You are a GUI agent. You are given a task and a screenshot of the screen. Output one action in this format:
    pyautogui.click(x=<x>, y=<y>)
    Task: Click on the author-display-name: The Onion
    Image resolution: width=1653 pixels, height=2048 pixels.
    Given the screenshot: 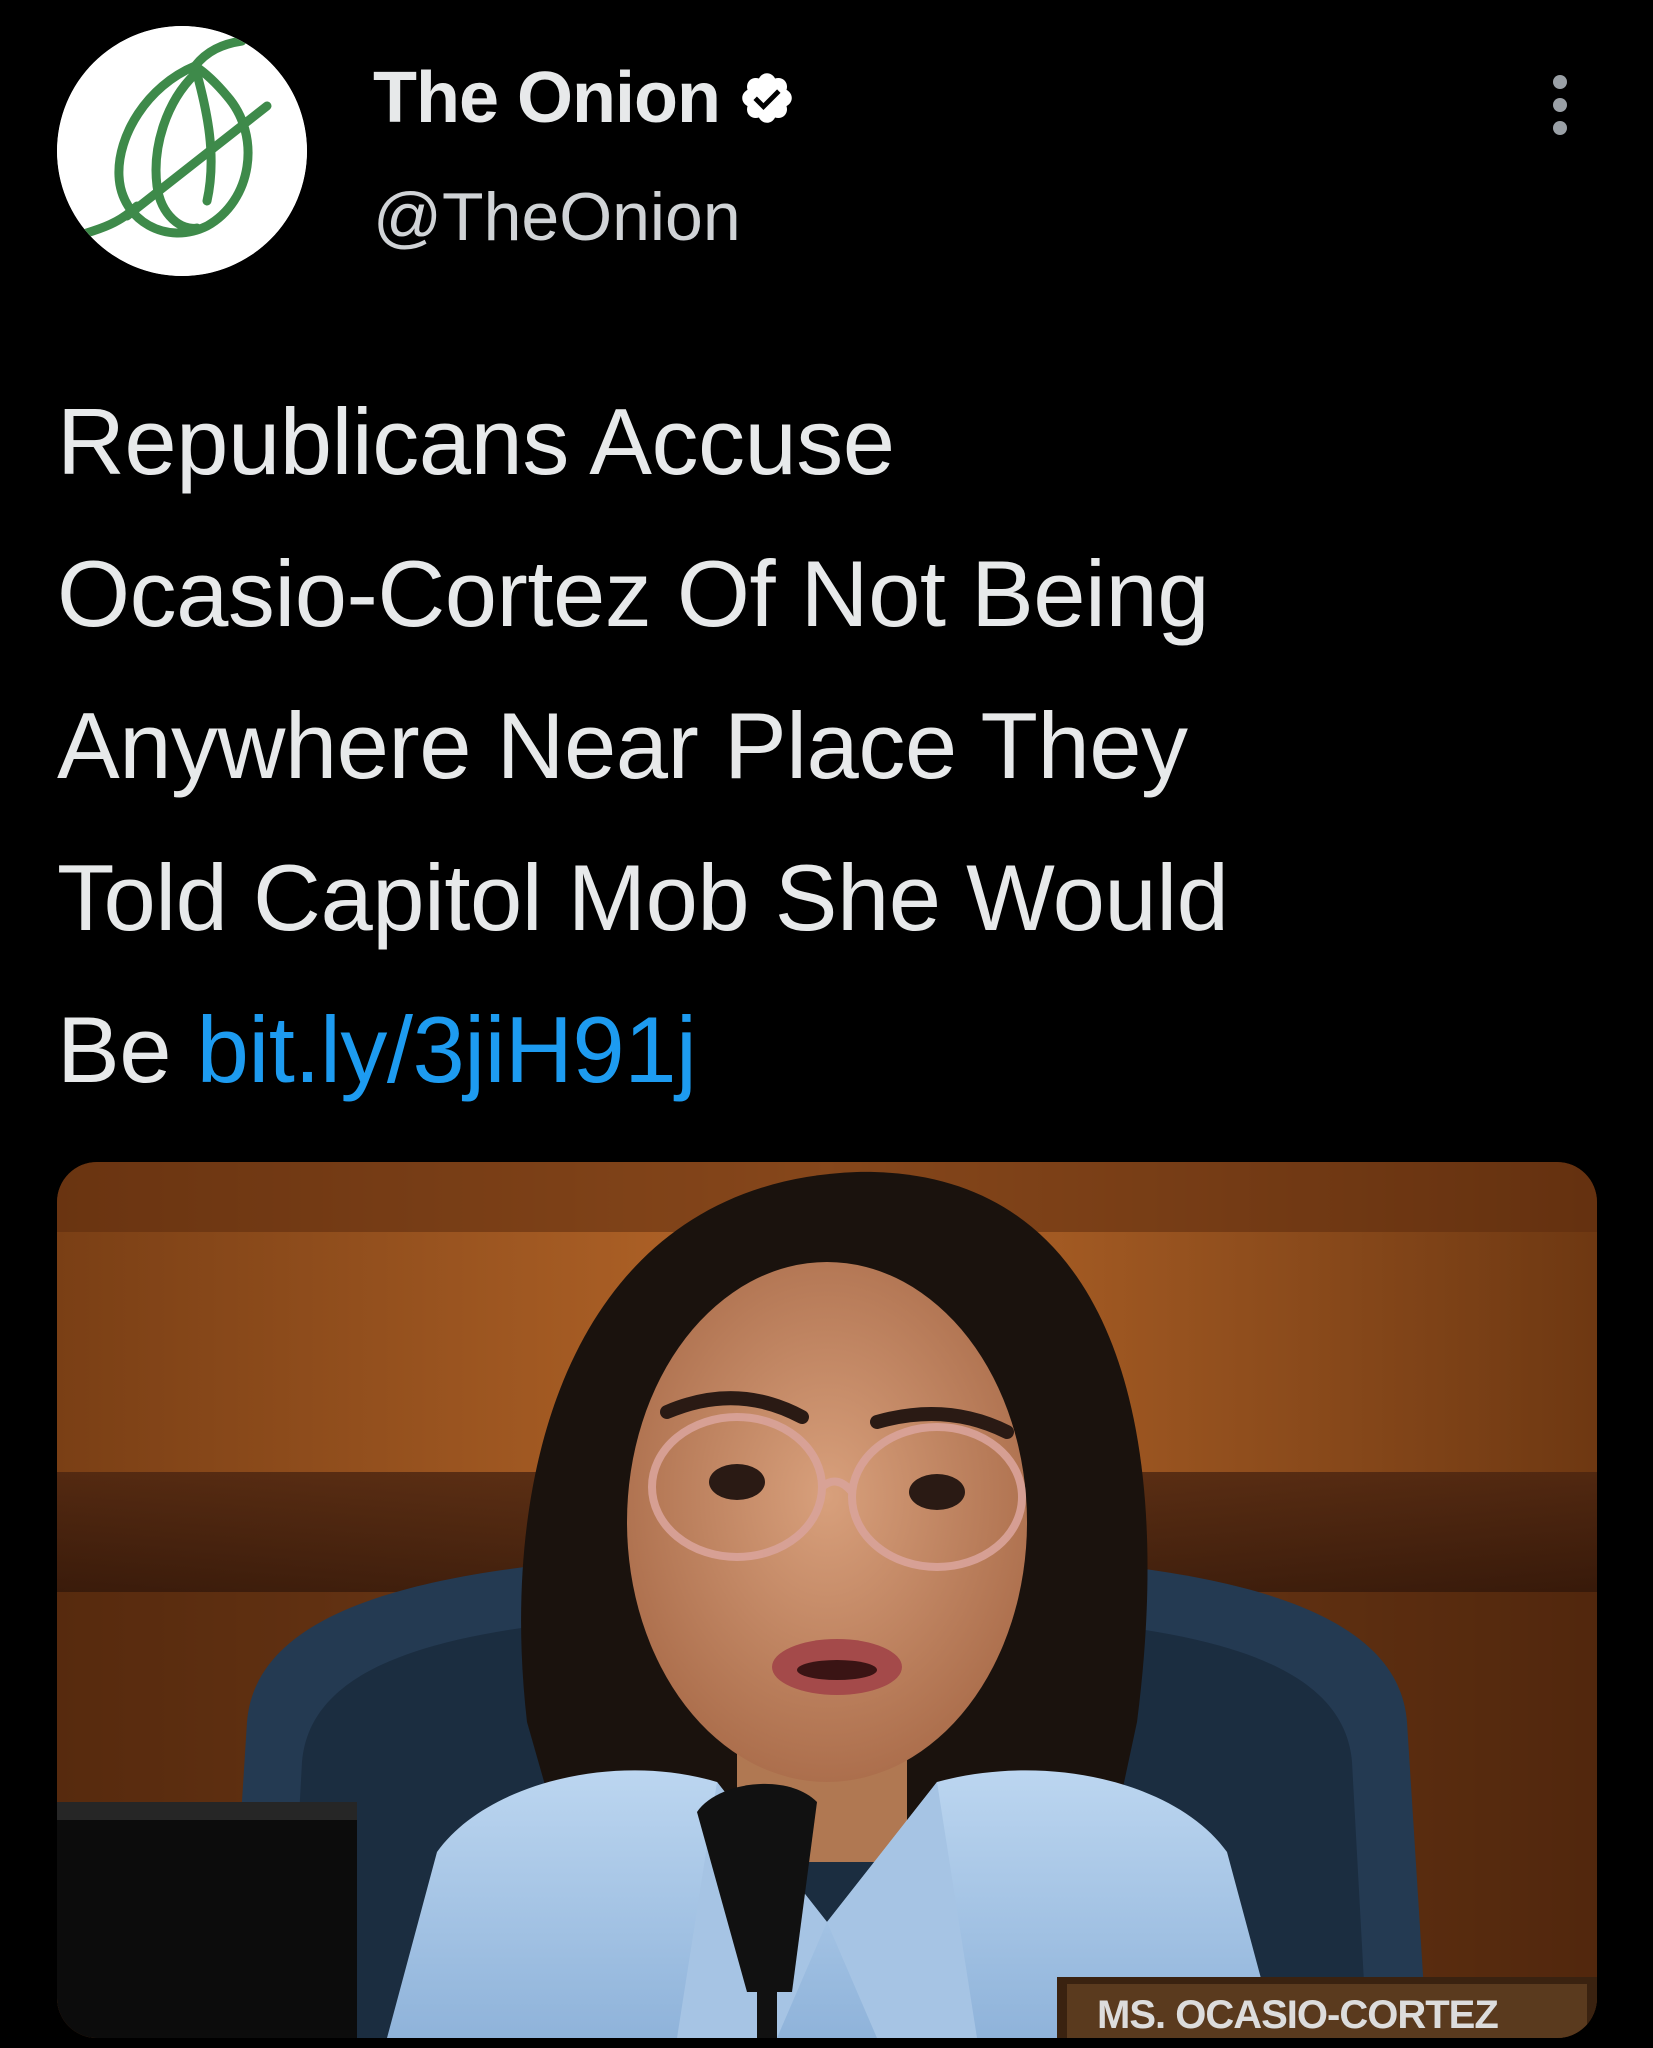 What is the action you would take?
    pyautogui.click(x=547, y=98)
    